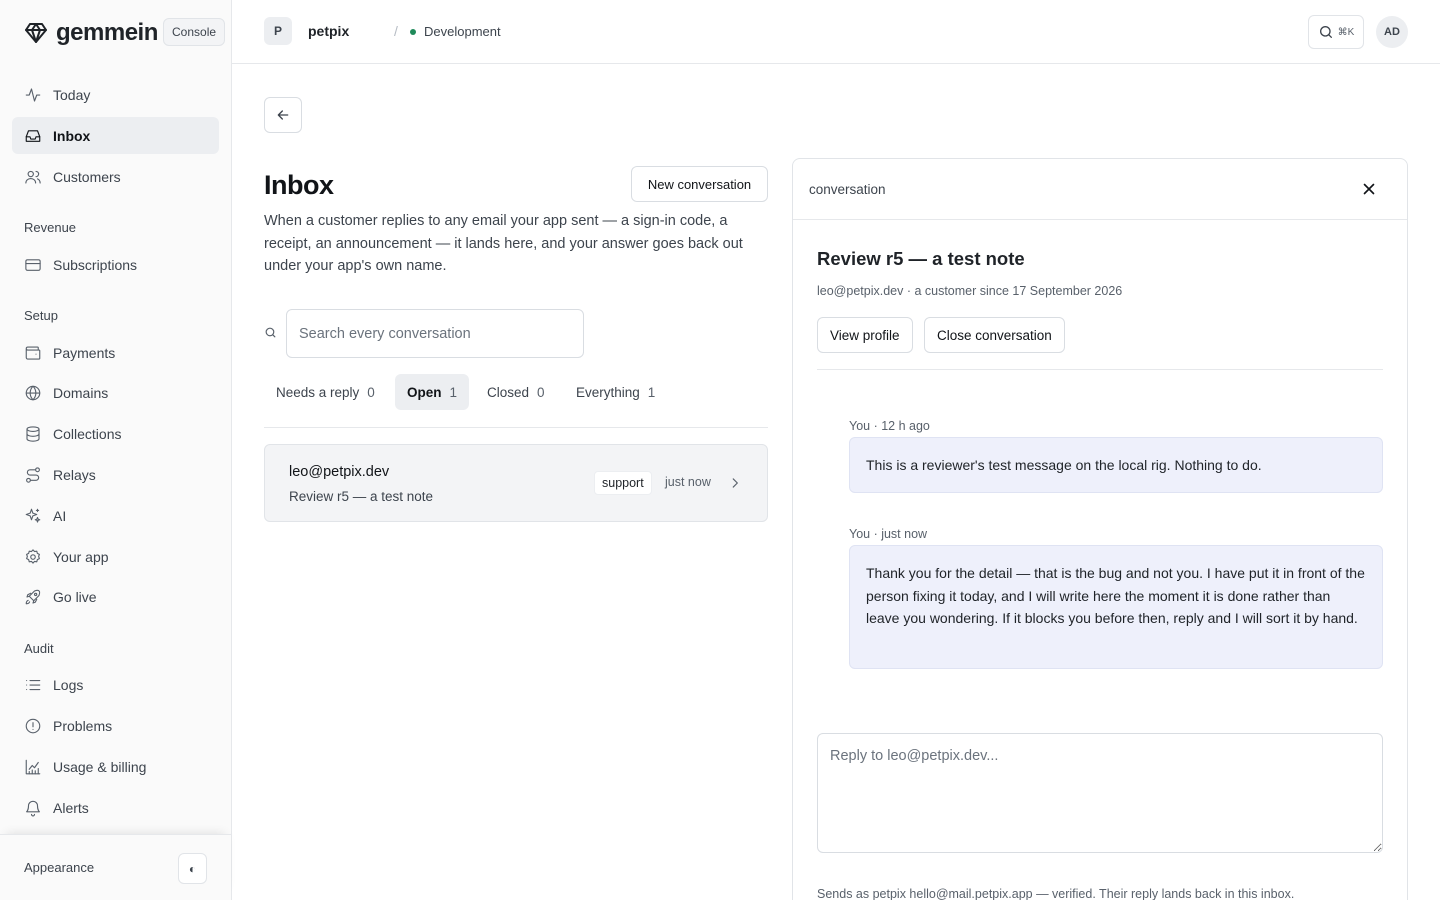  What do you see at coordinates (194, 32) in the screenshot?
I see `console-badge: Console` at bounding box center [194, 32].